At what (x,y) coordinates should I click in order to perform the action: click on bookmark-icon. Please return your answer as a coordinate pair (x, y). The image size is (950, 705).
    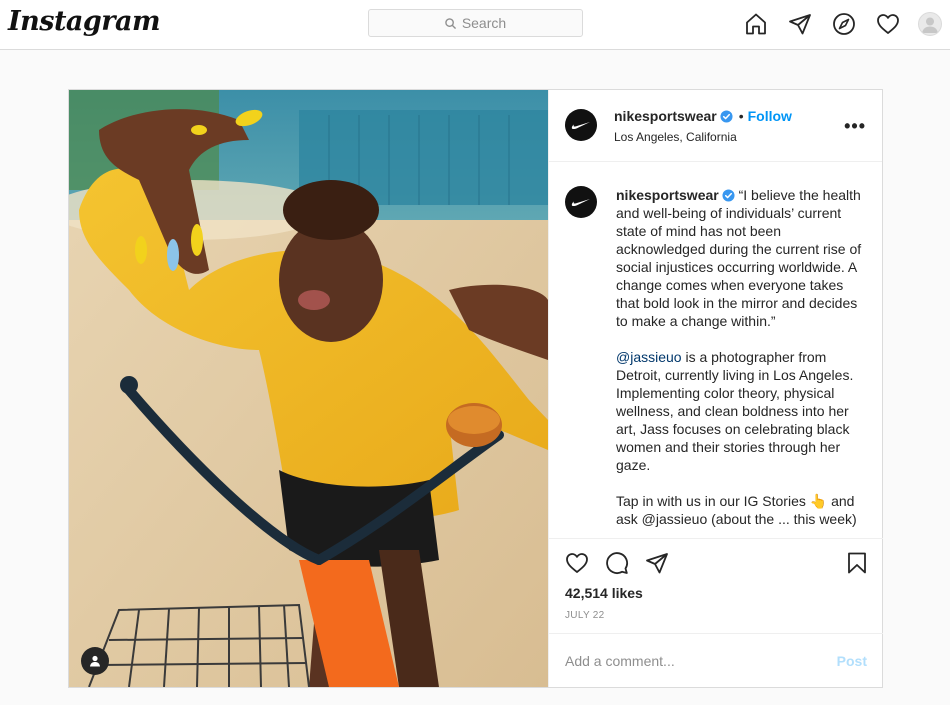
    Looking at the image, I should click on (857, 563).